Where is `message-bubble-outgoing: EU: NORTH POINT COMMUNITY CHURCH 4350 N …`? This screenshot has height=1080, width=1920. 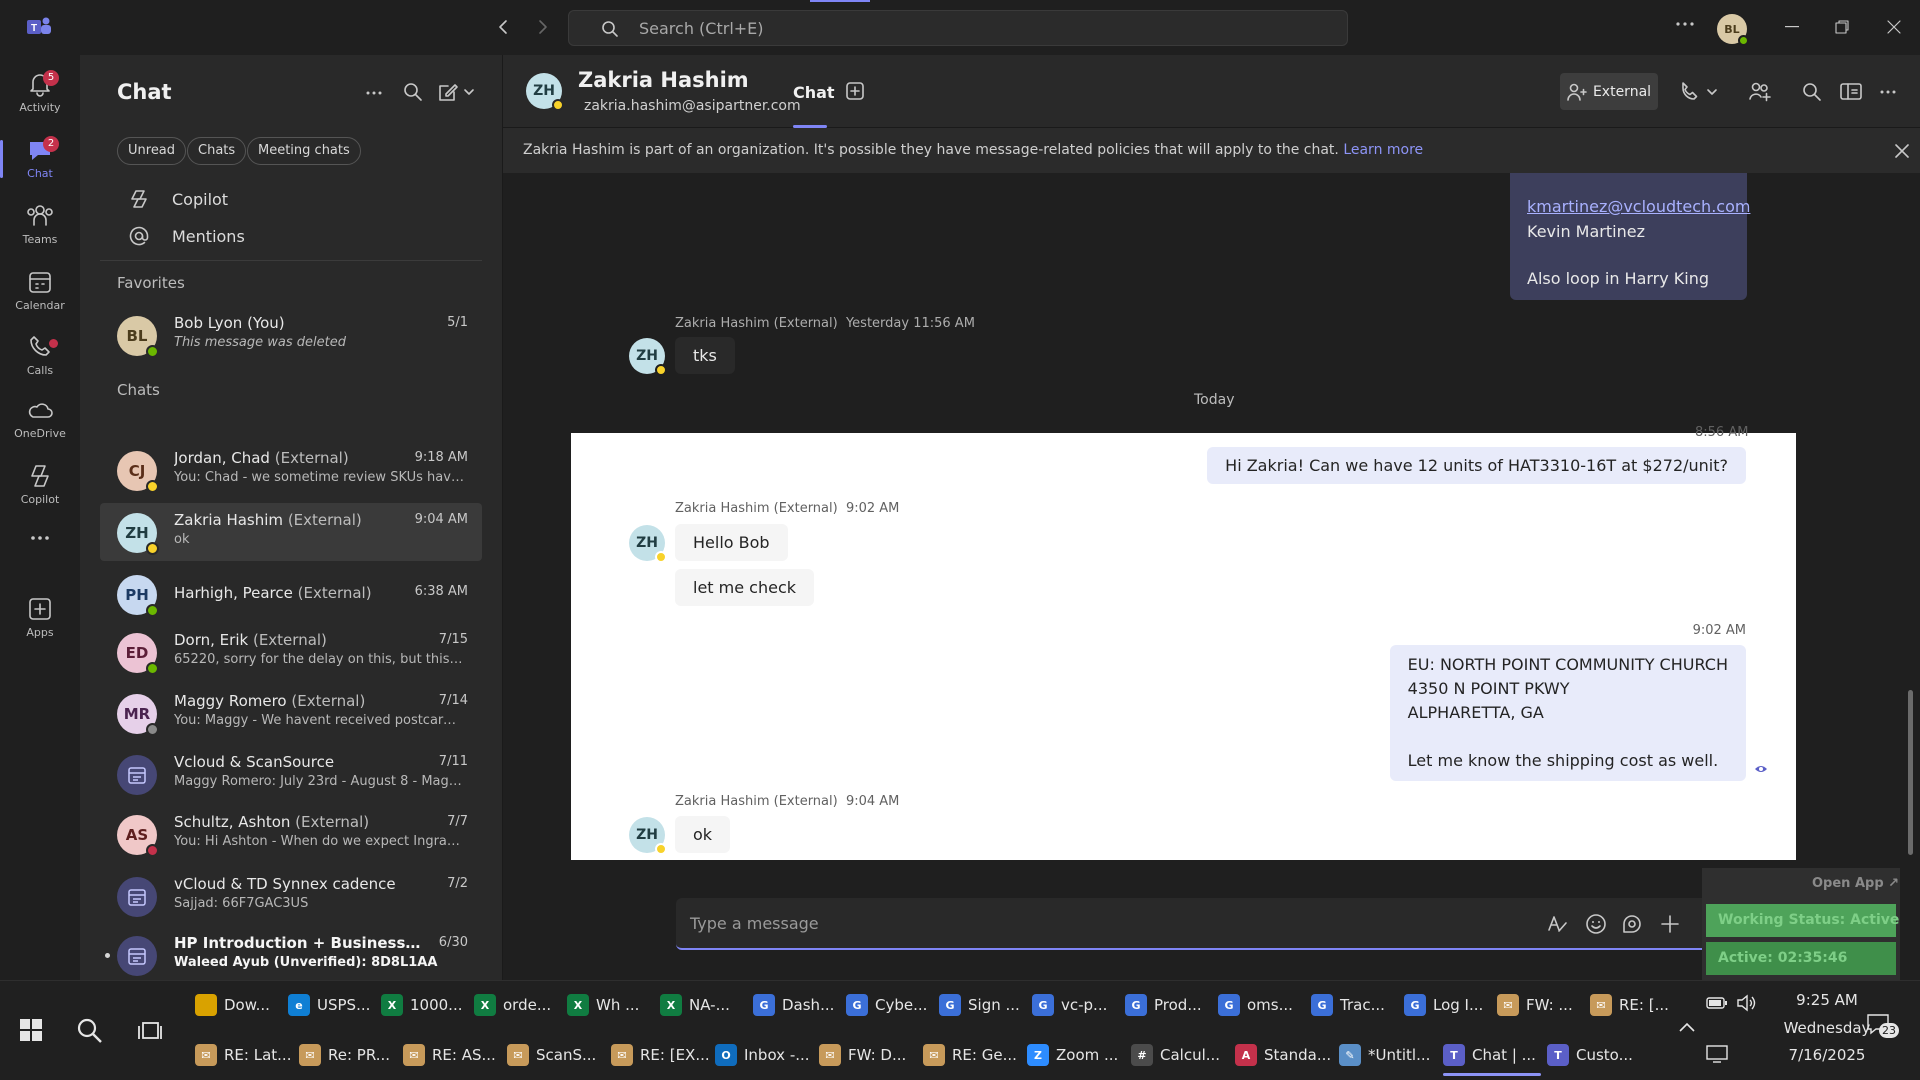
message-bubble-outgoing: EU: NORTH POINT COMMUNITY CHURCH 4350 N … is located at coordinates (1567, 713).